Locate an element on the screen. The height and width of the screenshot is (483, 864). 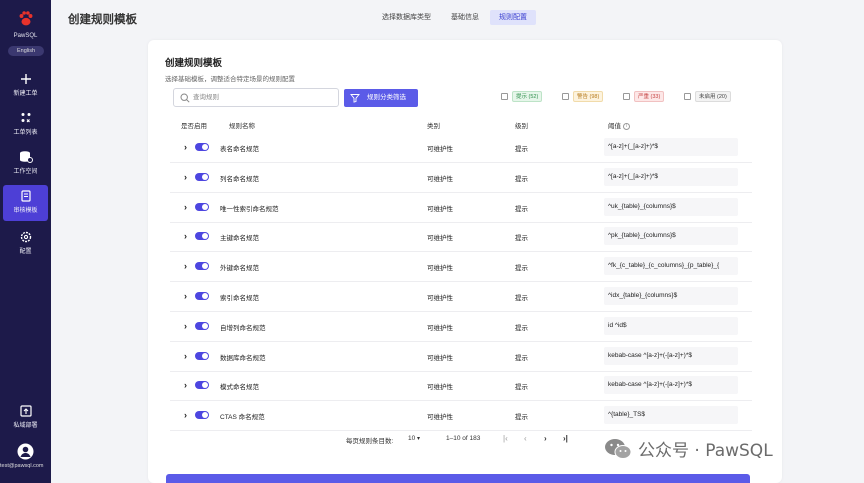
rule-name: 列名命名规范 is located at coordinates (239, 179).